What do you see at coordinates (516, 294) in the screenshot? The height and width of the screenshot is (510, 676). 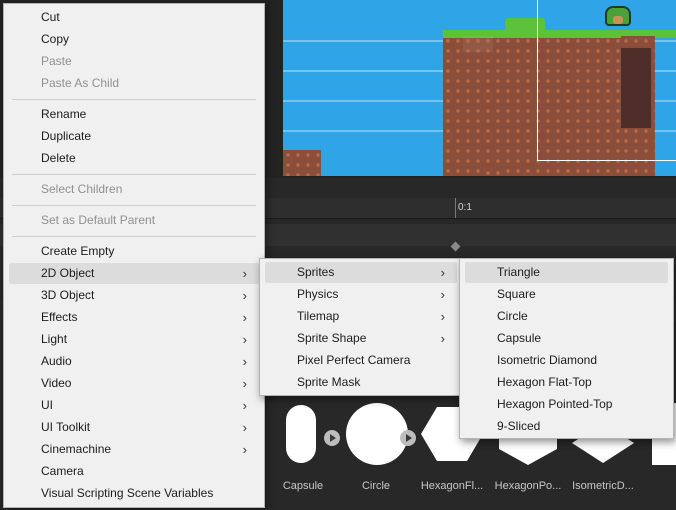 I see `menu-item-label: Square` at bounding box center [516, 294].